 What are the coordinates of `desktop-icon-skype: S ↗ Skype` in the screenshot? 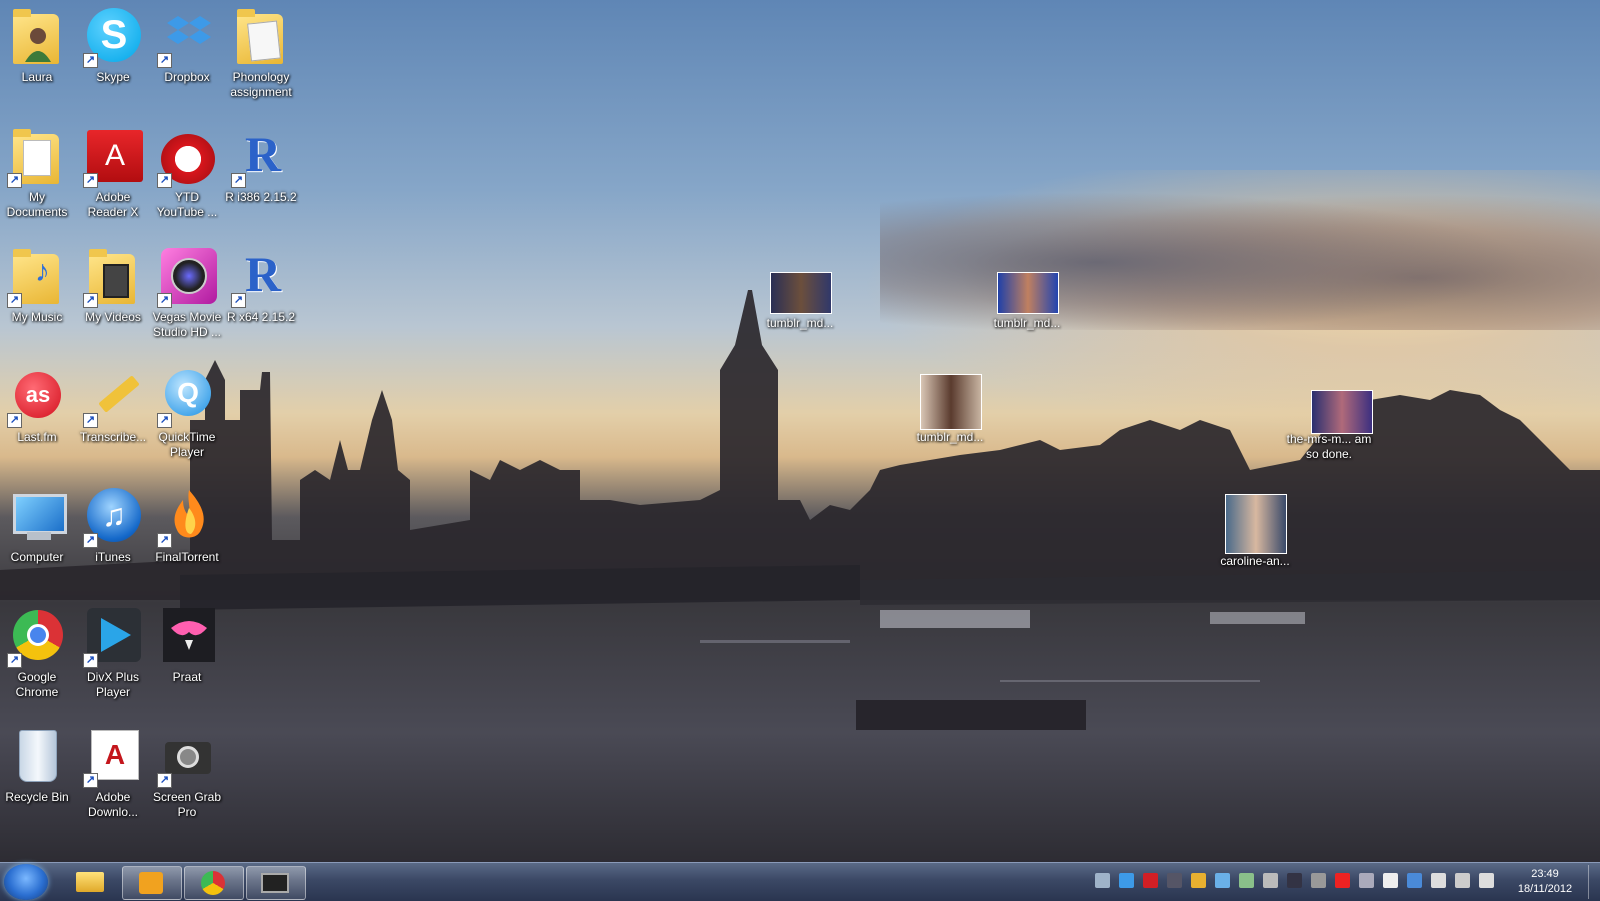 It's located at (113, 44).